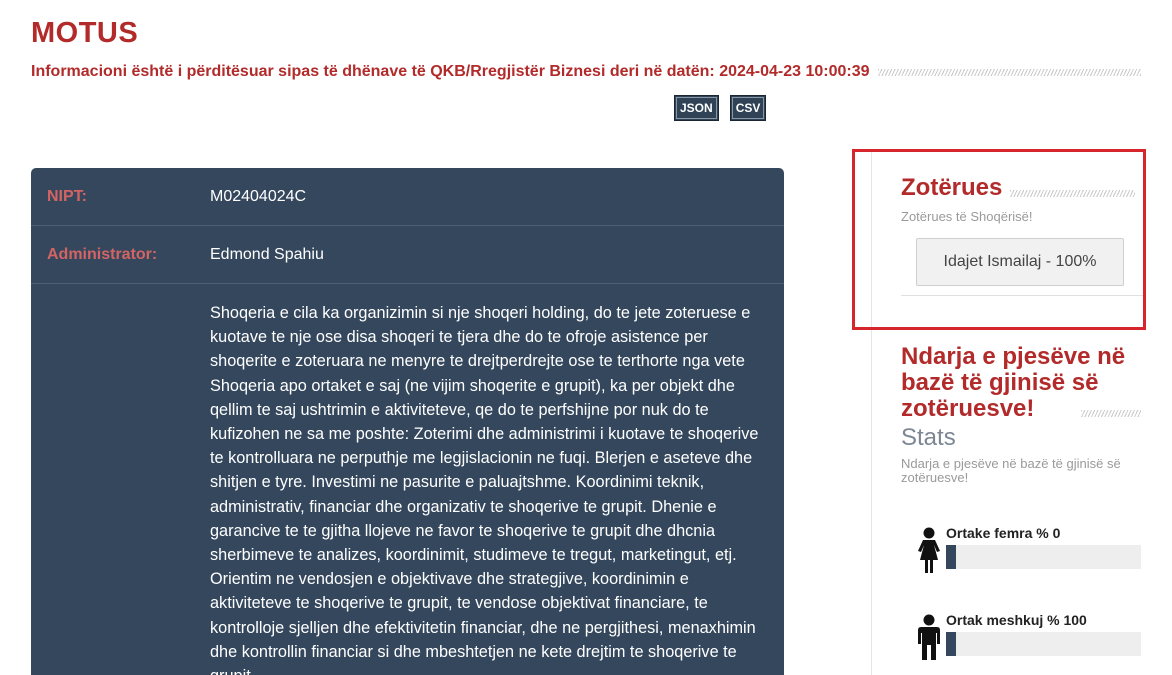 This screenshot has width=1172, height=675. Describe the element at coordinates (1043, 557) in the screenshot. I see `female-bar` at that location.